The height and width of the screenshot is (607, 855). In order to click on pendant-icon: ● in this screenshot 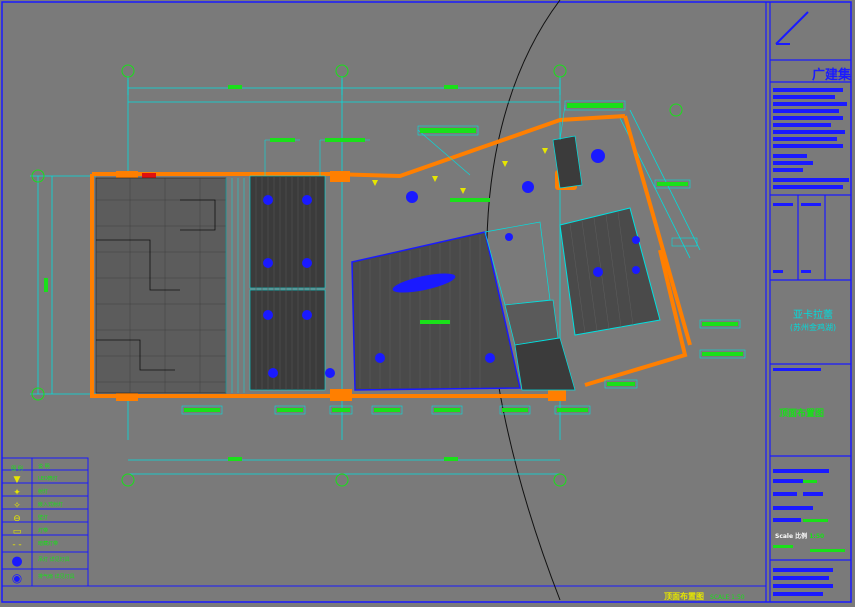, I will do `click(17, 561)`.